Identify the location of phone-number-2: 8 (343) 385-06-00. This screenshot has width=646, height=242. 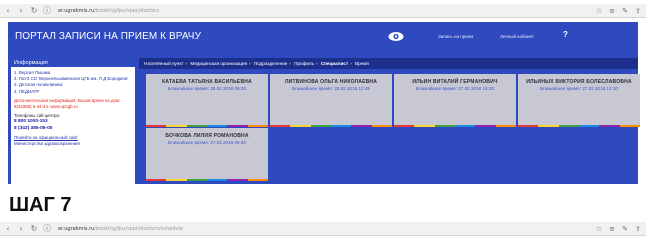
(33, 128).